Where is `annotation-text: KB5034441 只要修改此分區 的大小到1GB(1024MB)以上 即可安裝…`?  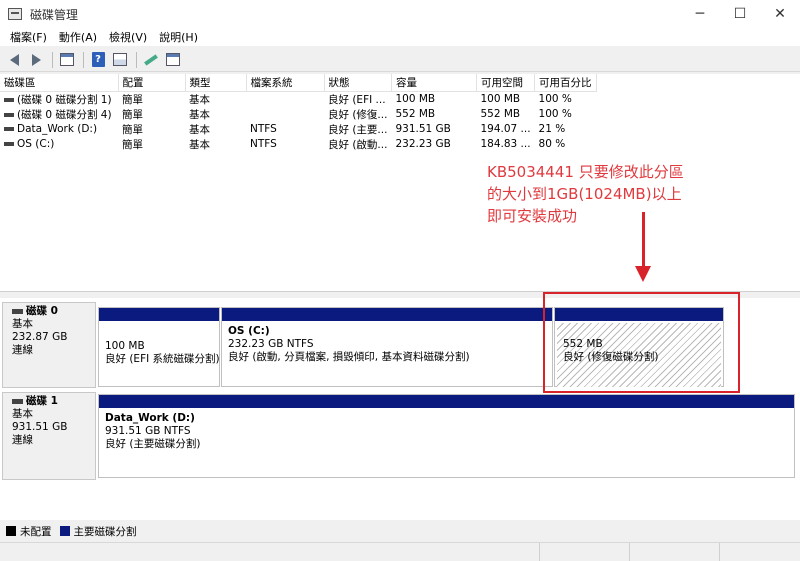 annotation-text: KB5034441 只要修改此分區 的大小到1GB(1024MB)以上 即可安裝… is located at coordinates (637, 194).